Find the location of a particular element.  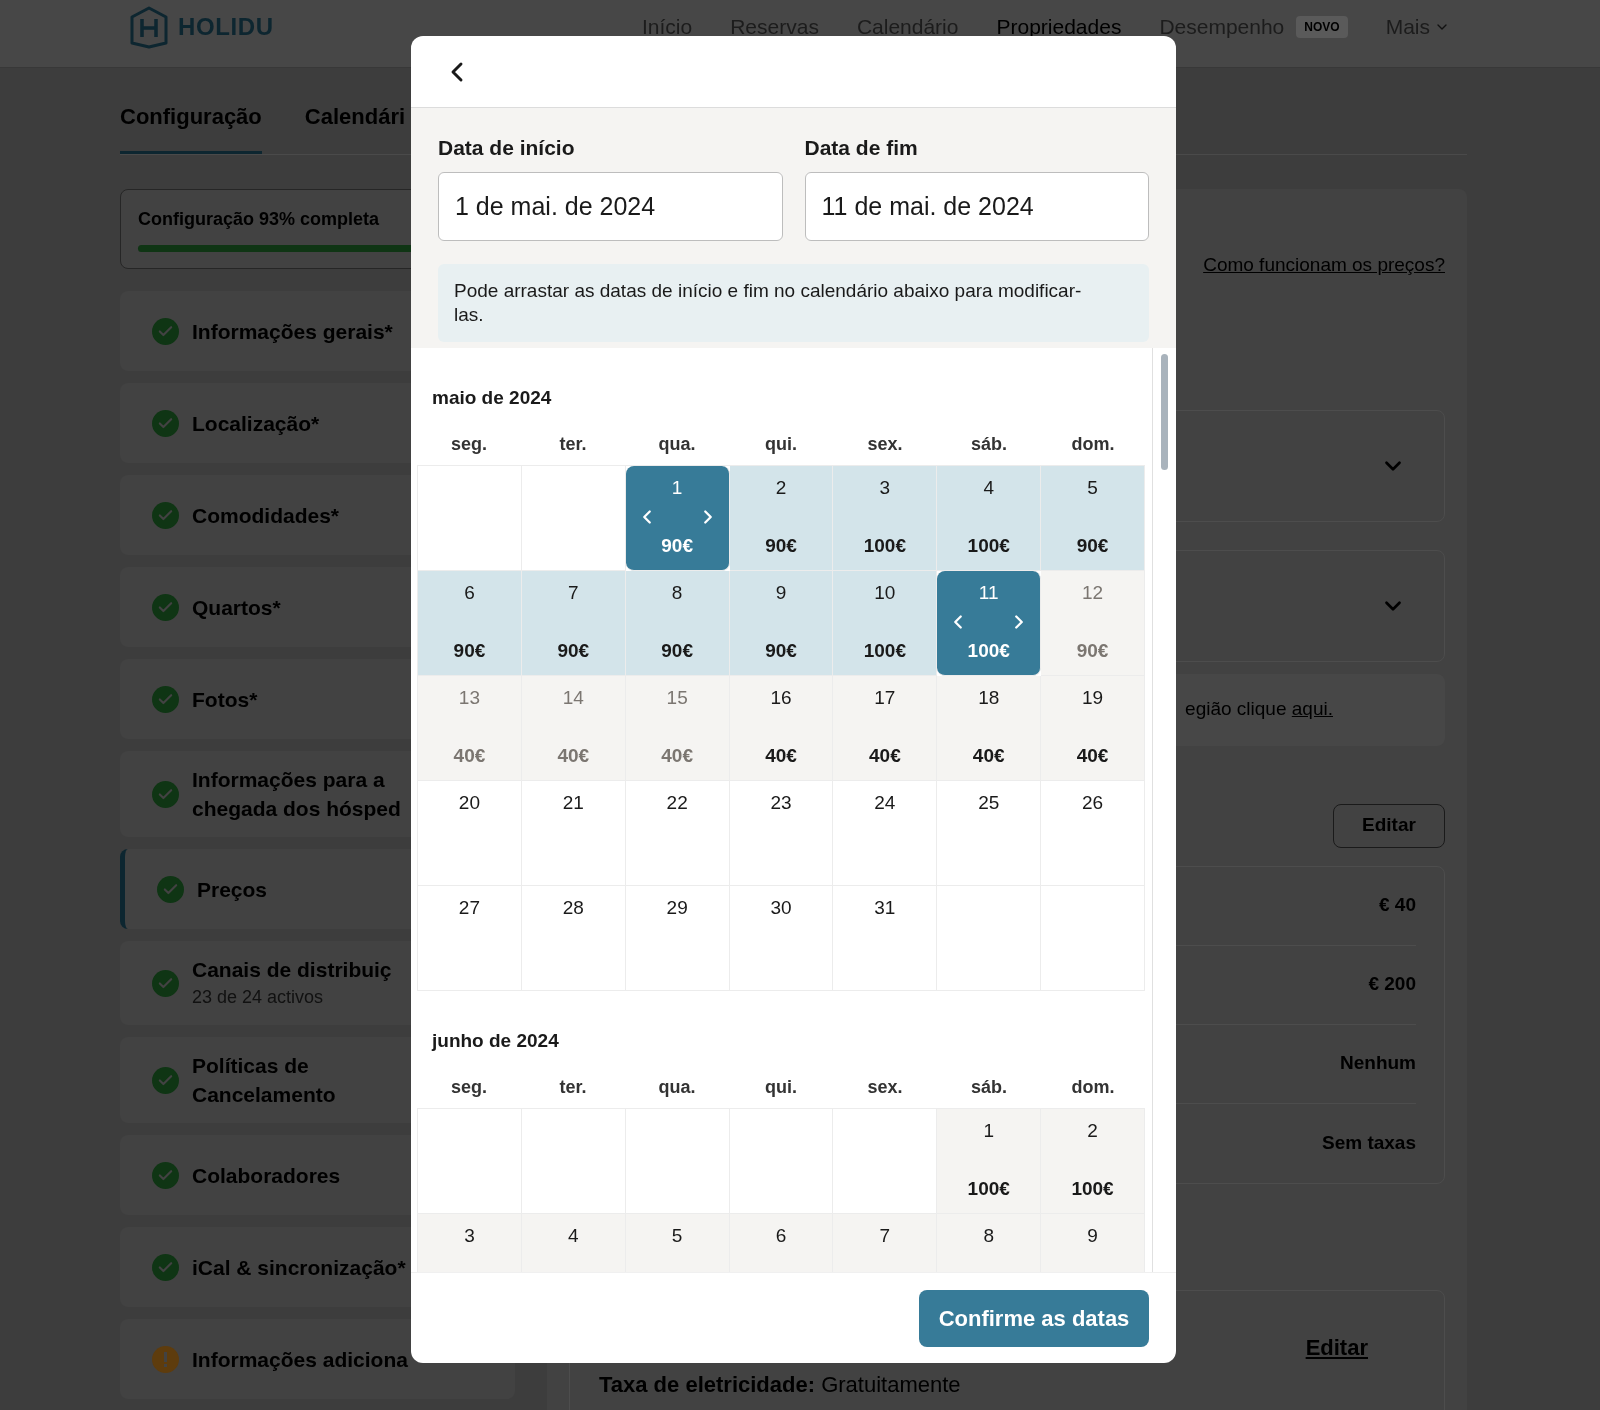

calendar-day: 27 is located at coordinates (470, 938).